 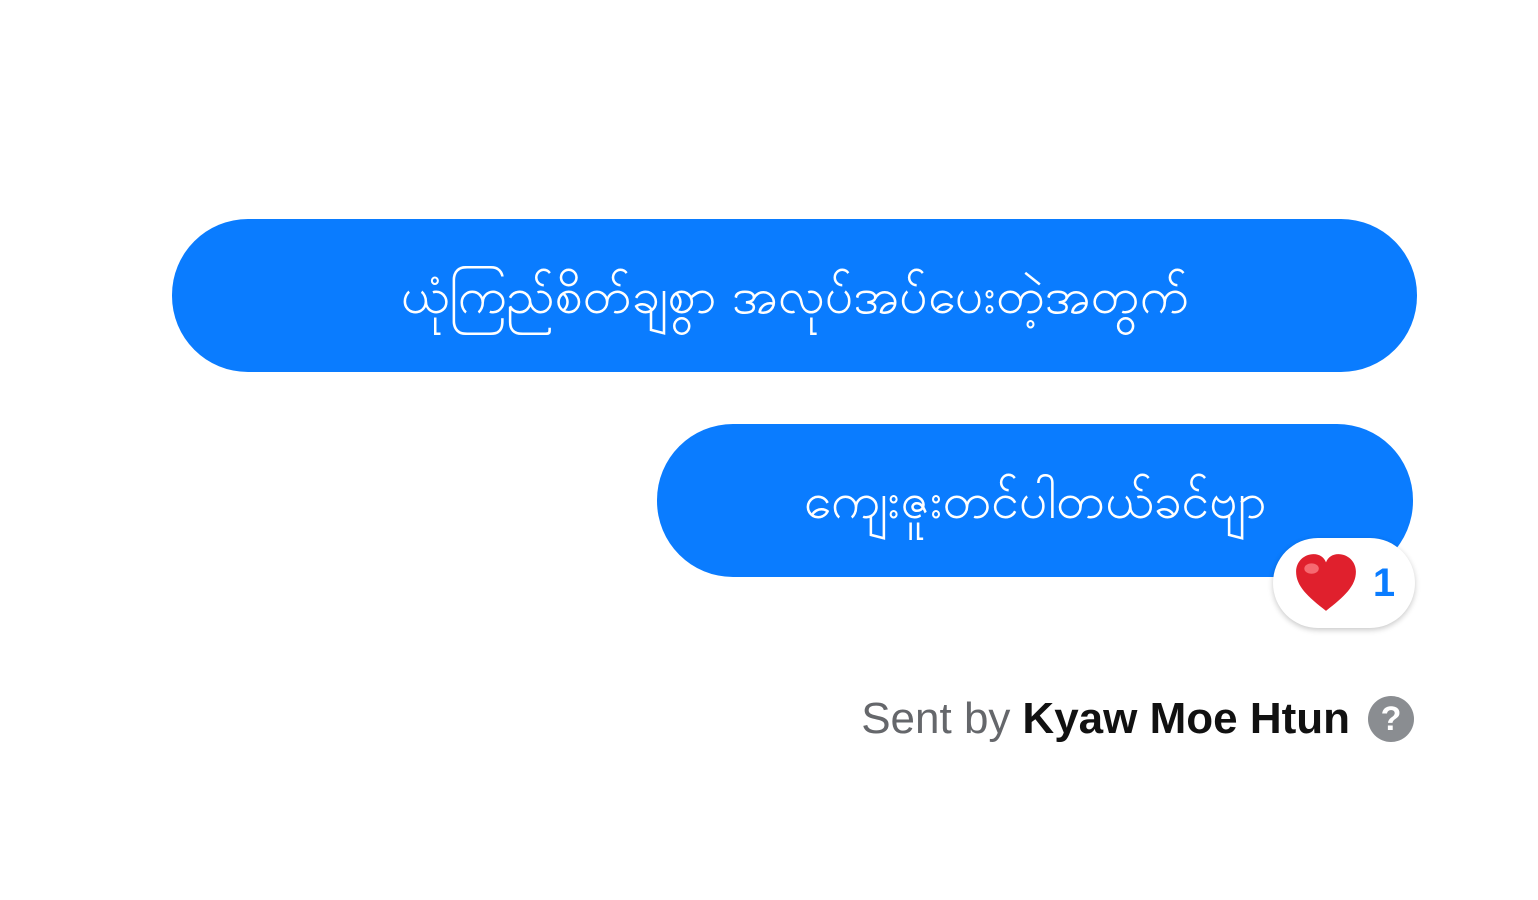 I want to click on sent-by-line: Sent by Kyaw Moe Htun ?, so click(x=1137, y=719).